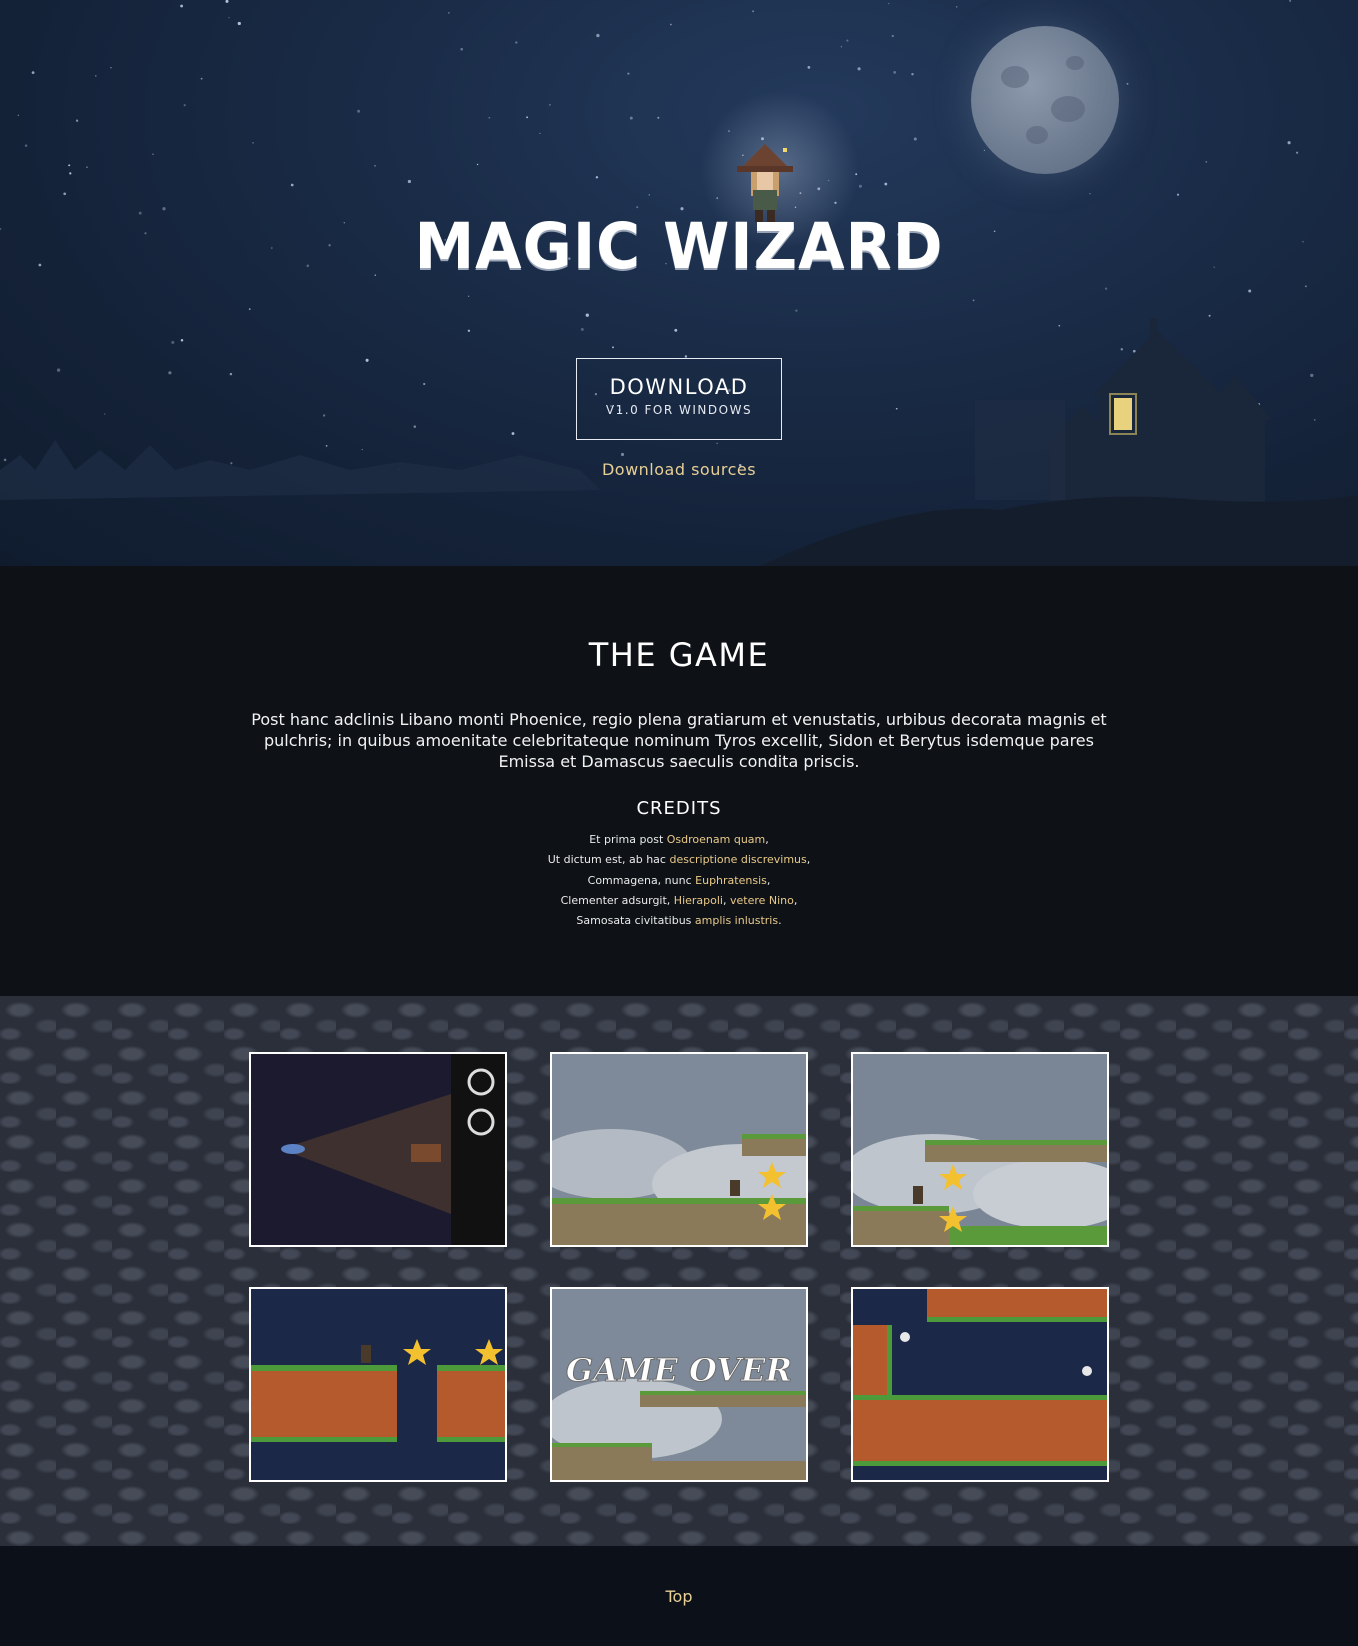 The height and width of the screenshot is (1646, 1358). What do you see at coordinates (716, 839) in the screenshot?
I see `credit-link: Osdroenam quam` at bounding box center [716, 839].